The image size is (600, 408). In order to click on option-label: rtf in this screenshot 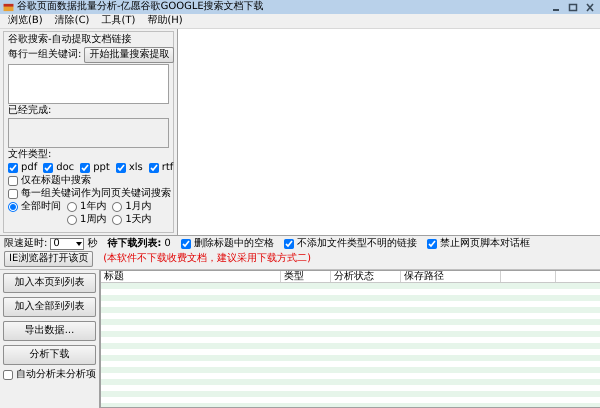, I will do `click(168, 168)`.